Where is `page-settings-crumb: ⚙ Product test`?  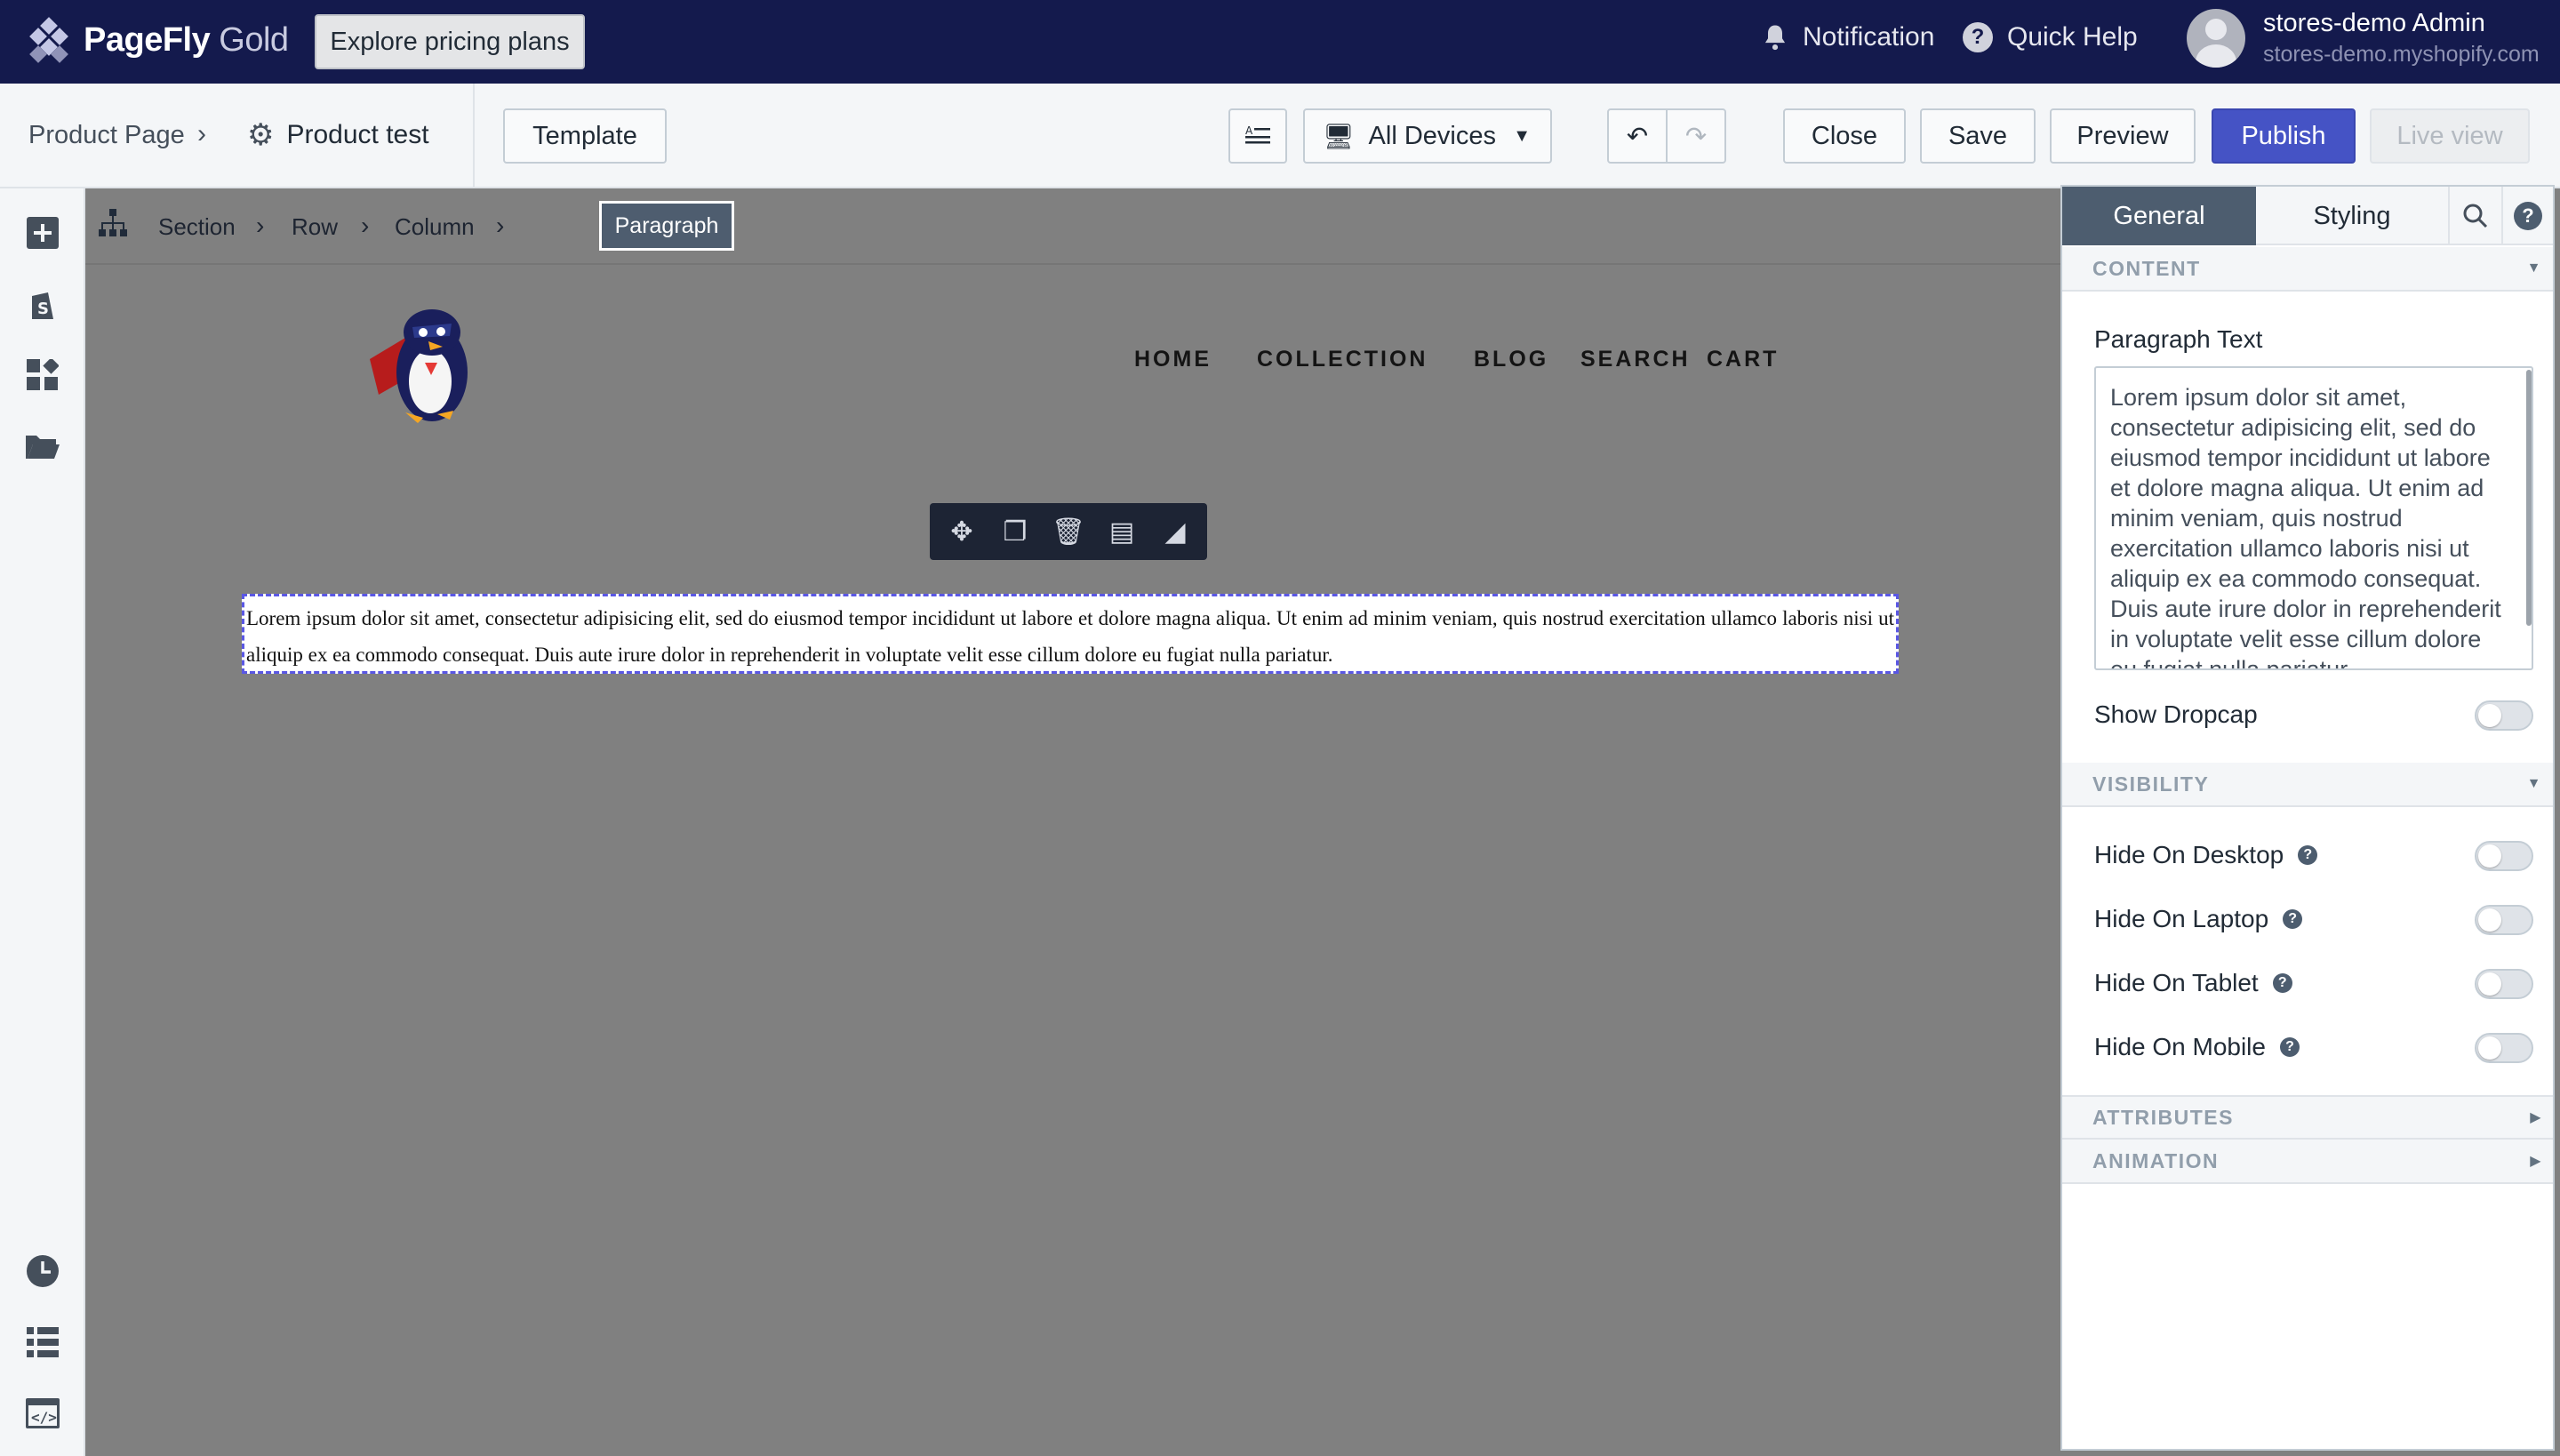
page-settings-crumb: ⚙ Product test is located at coordinates (338, 135).